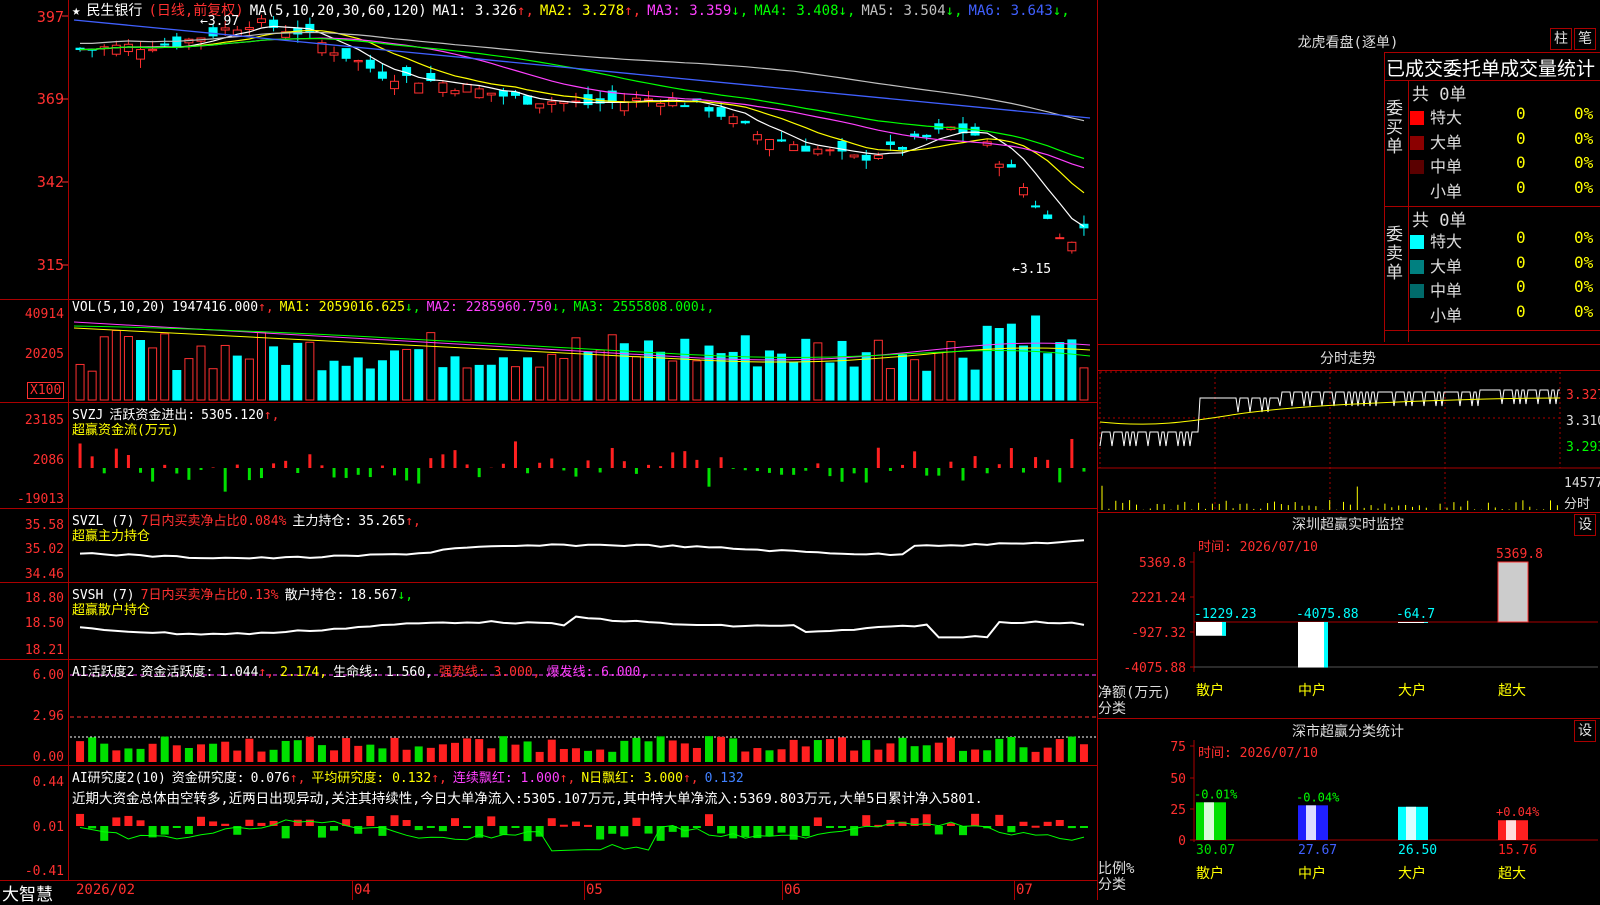 This screenshot has height=905, width=1600. Describe the element at coordinates (1518, 812) in the screenshot. I see `class-change-4: +0.04%` at that location.